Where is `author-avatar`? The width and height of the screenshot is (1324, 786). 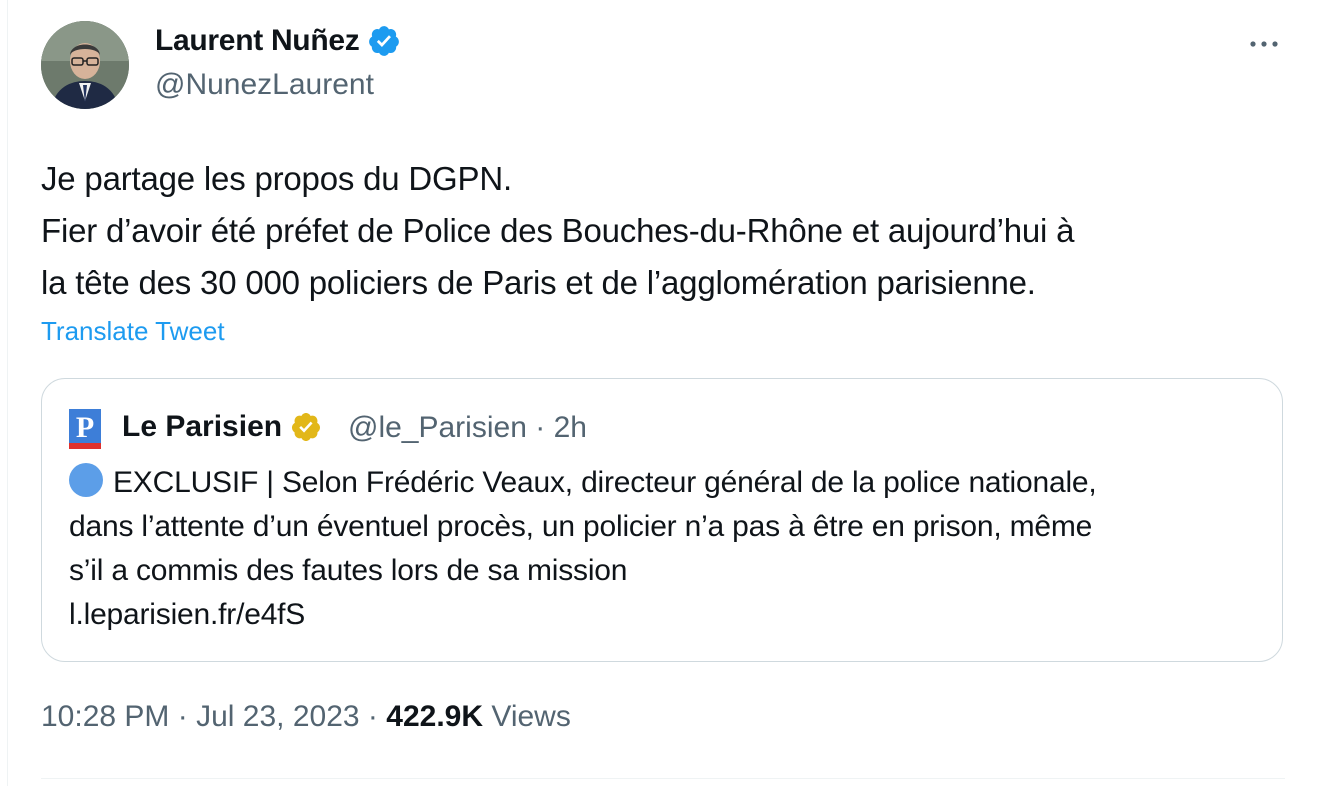
author-avatar is located at coordinates (85, 65).